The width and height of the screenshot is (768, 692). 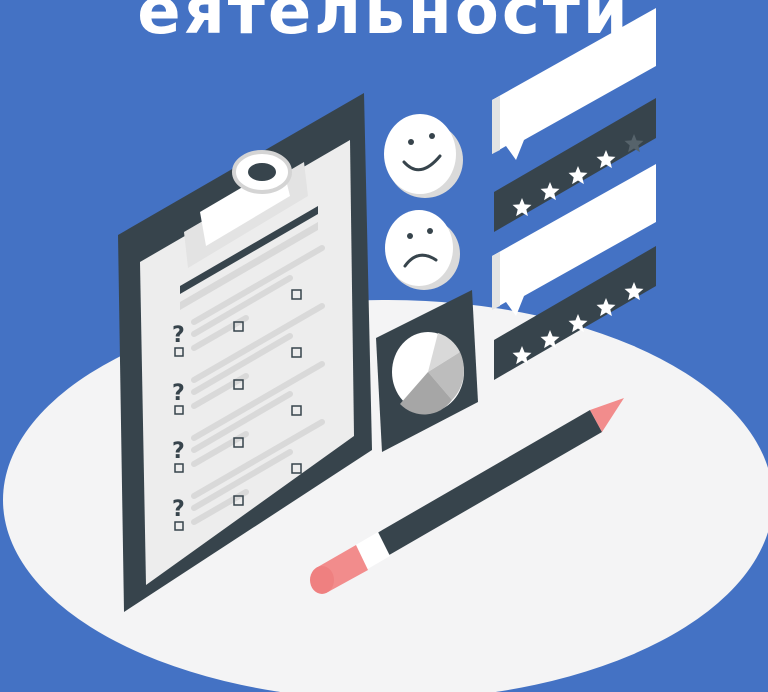 I want to click on headline-text: еятельности, so click(x=384, y=24).